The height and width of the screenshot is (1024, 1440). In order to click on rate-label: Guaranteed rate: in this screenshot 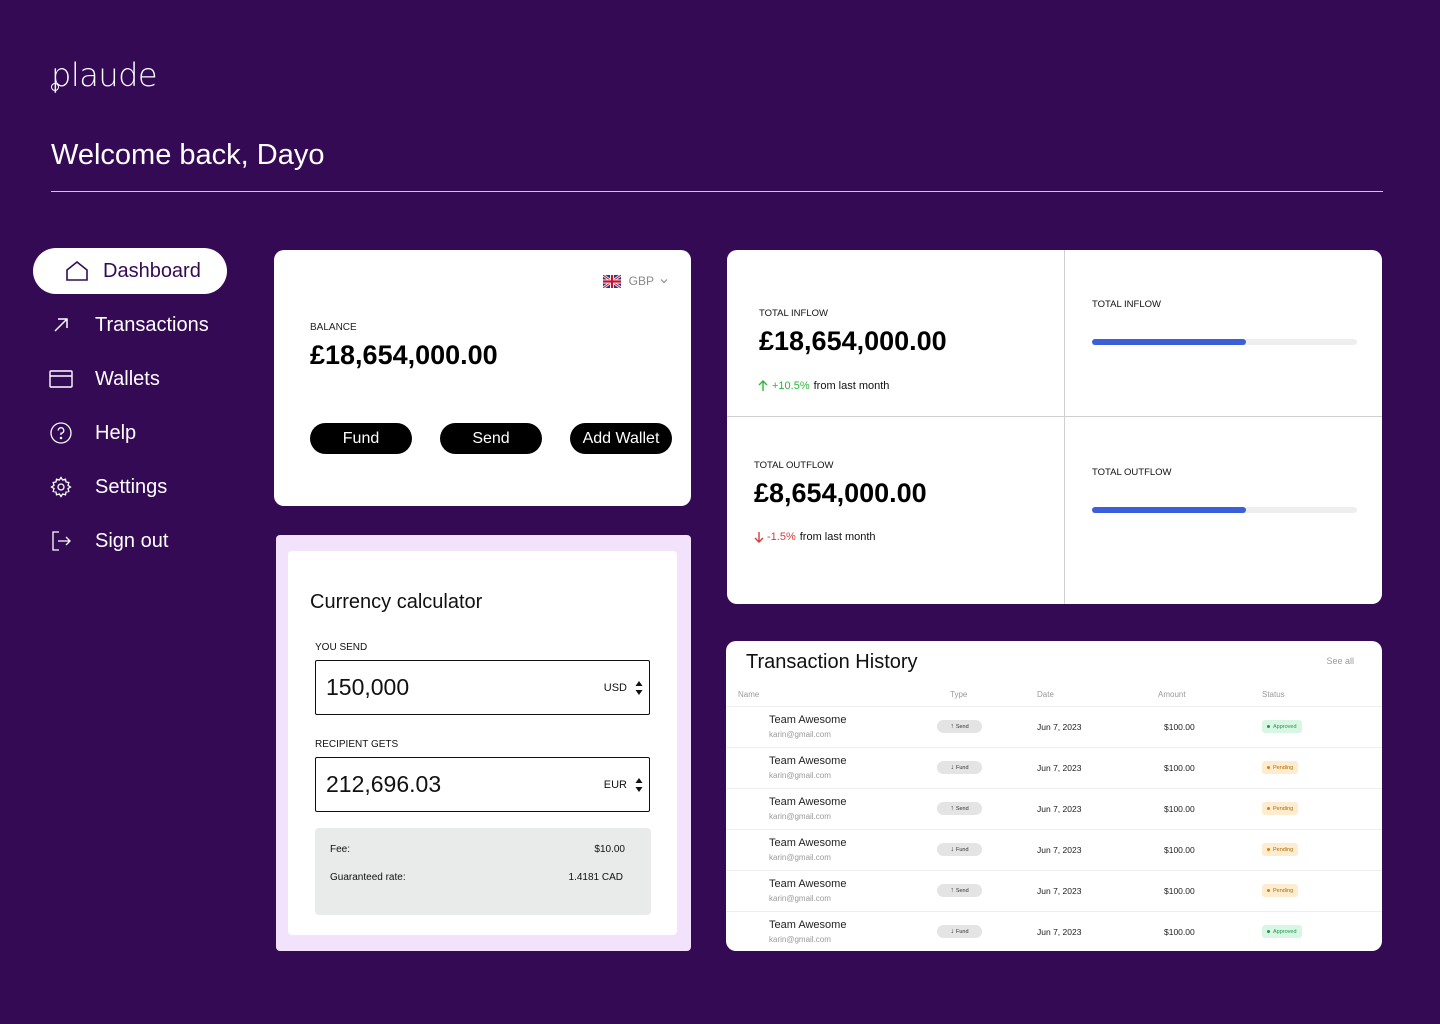, I will do `click(368, 877)`.